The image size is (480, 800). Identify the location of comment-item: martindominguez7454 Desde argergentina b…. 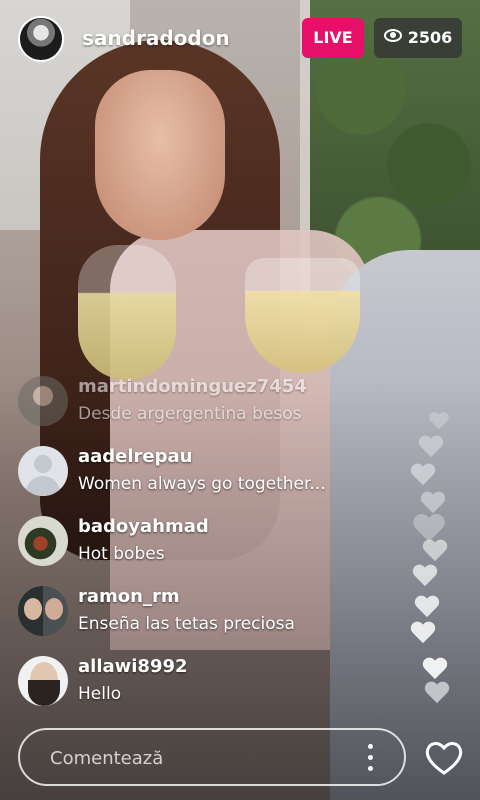
(196, 407).